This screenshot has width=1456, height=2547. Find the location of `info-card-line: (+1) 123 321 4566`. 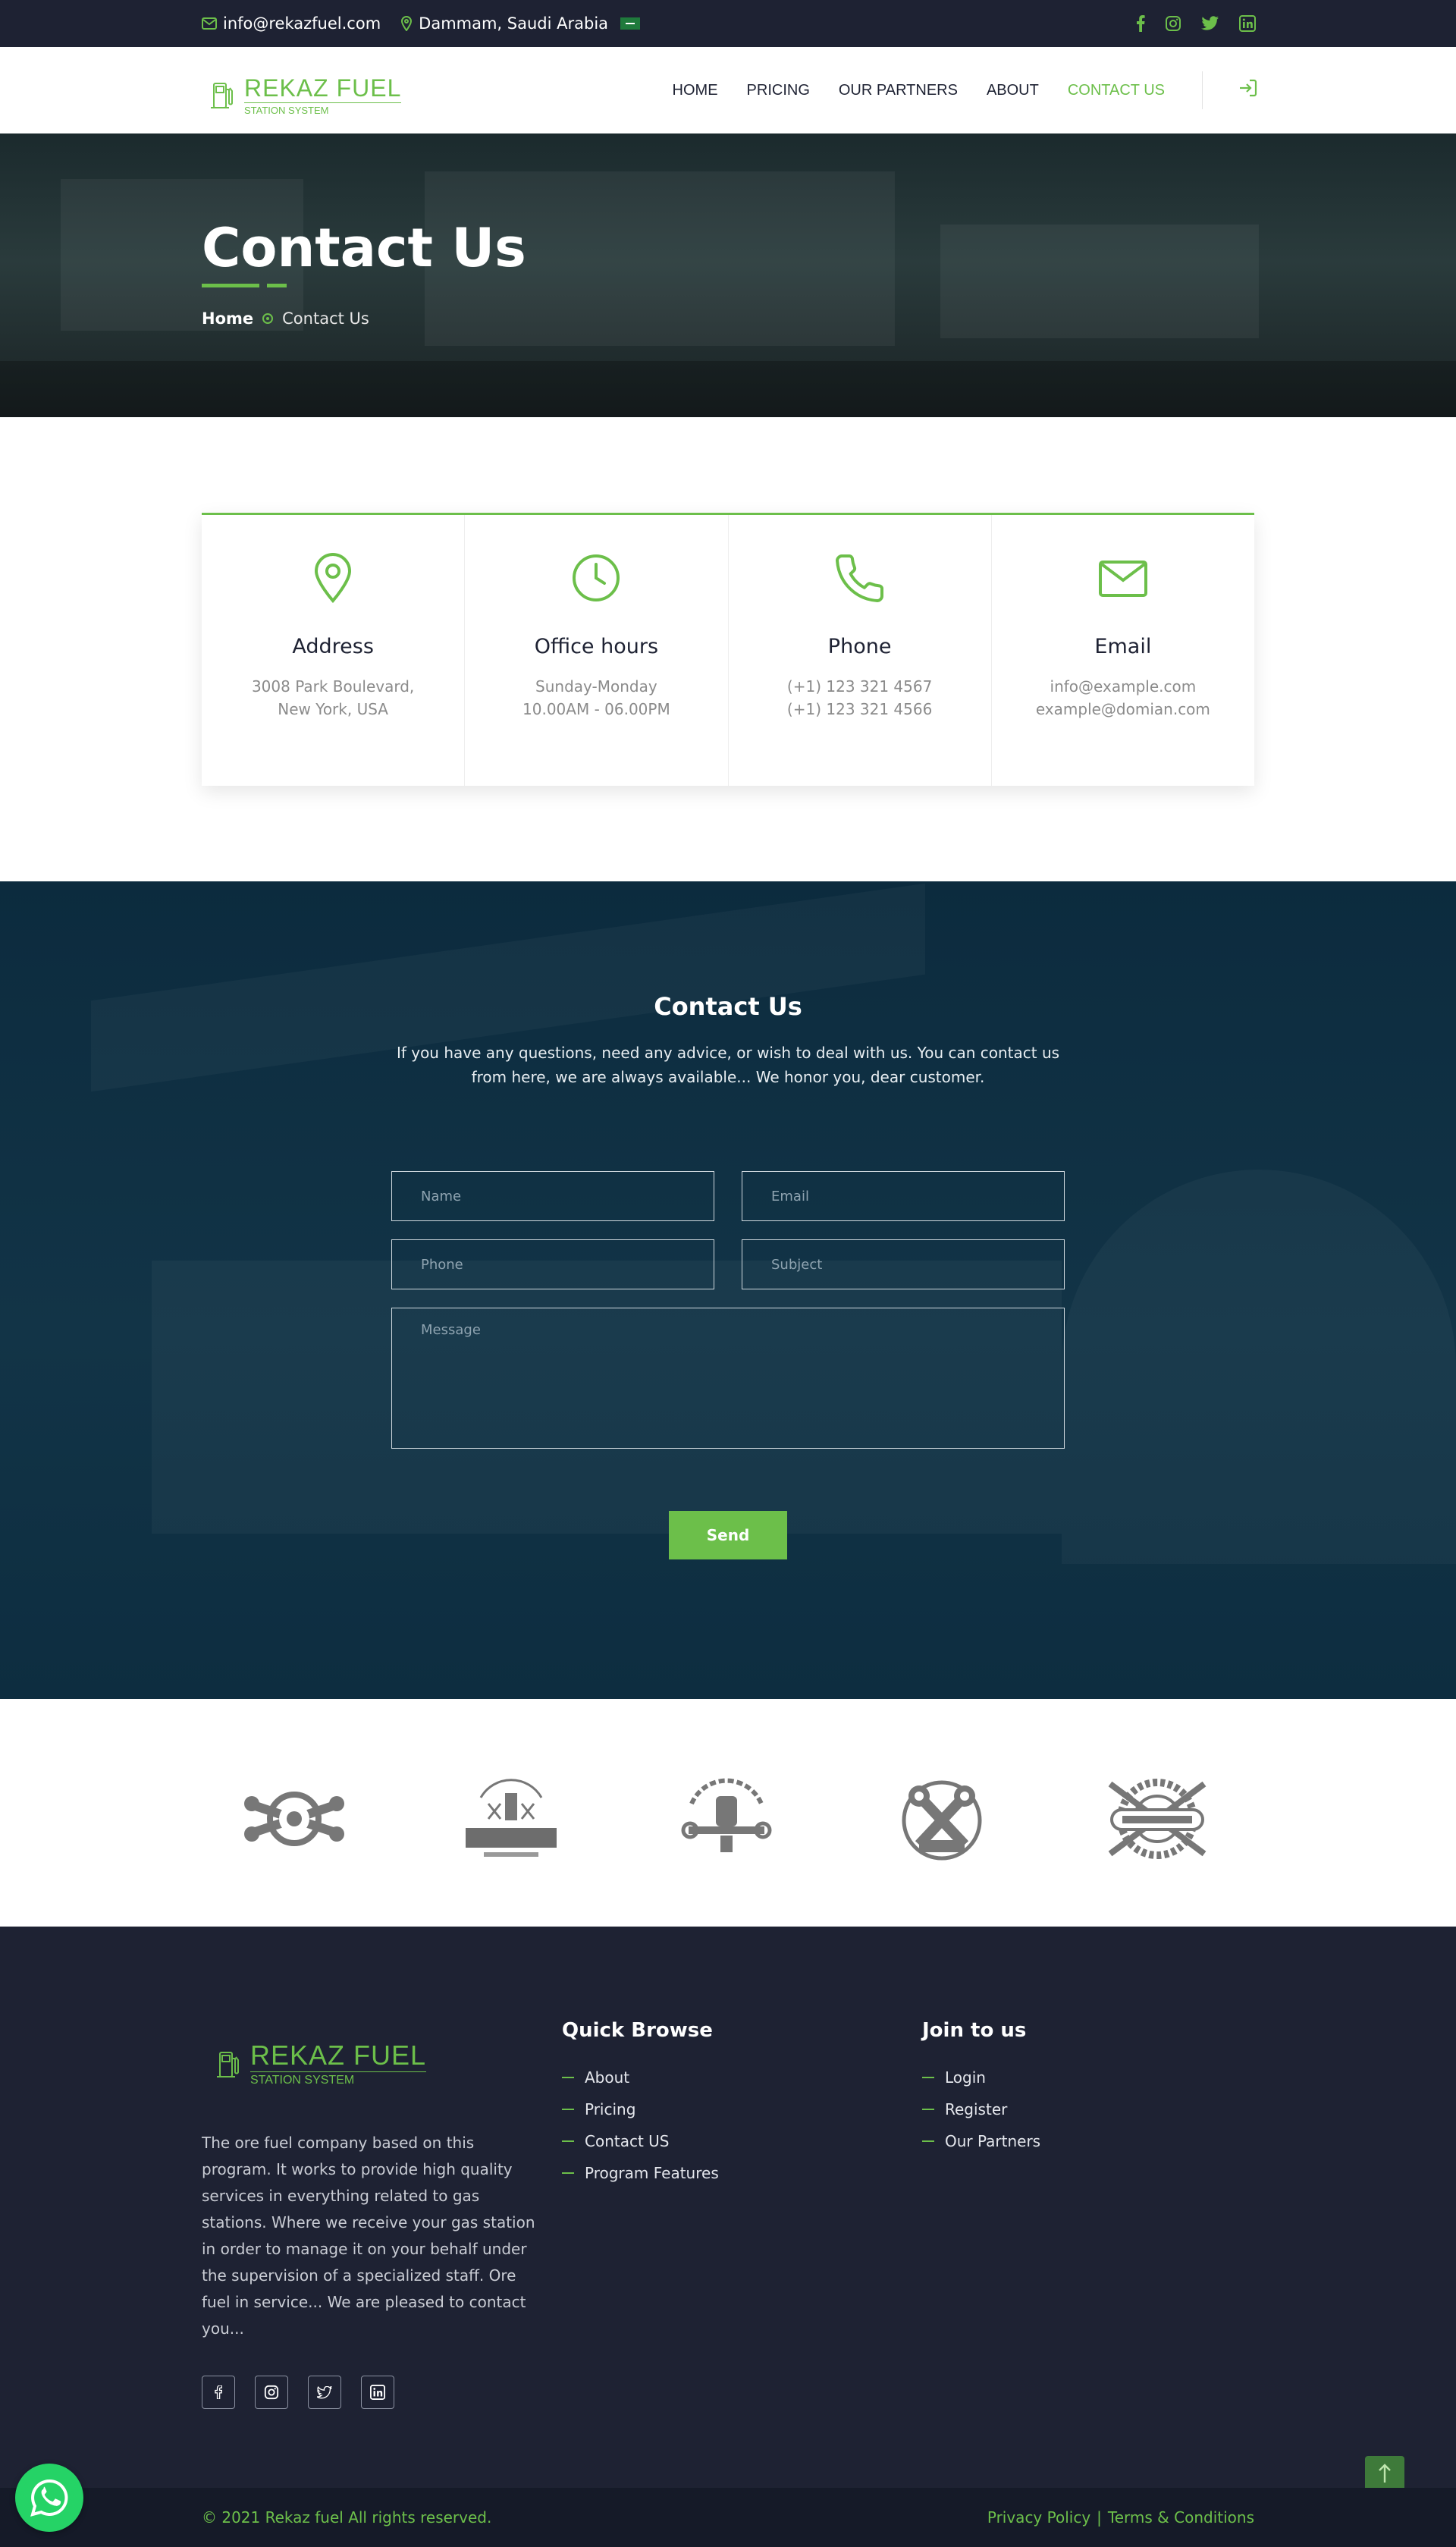

info-card-line: (+1) 123 321 4566 is located at coordinates (860, 709).